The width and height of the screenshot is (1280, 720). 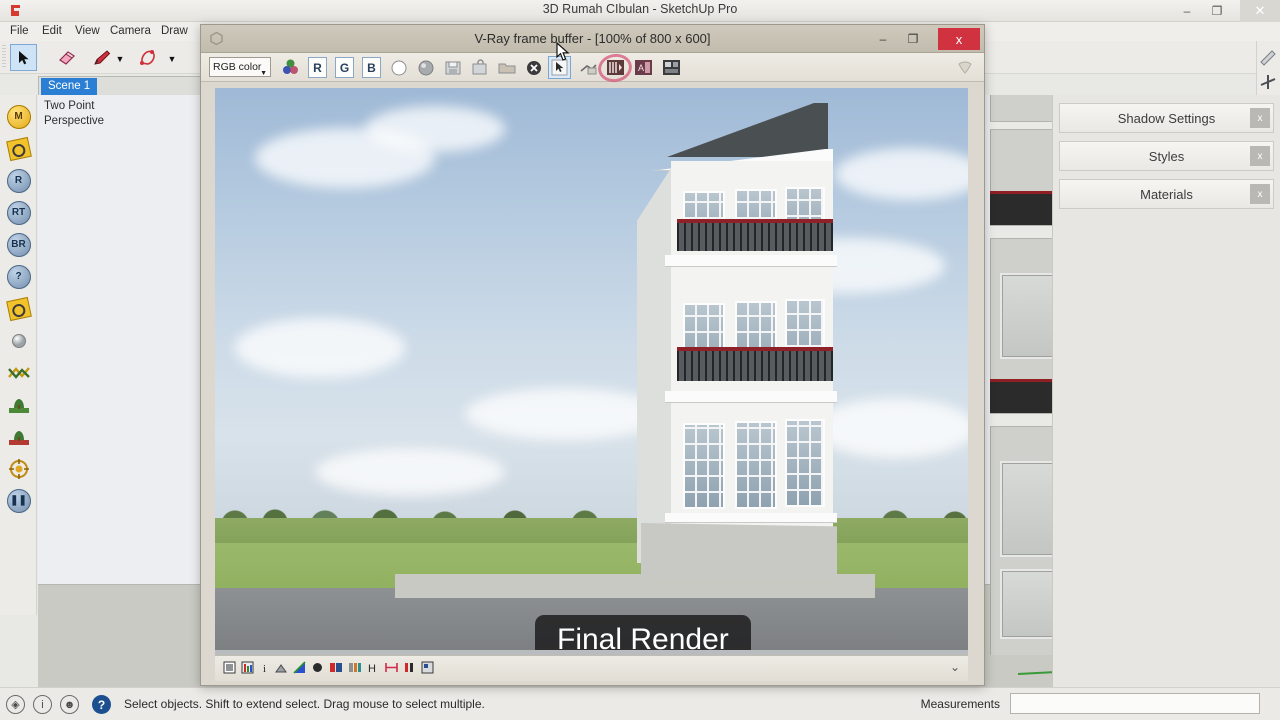 I want to click on pencil-tool-dropdown-caret: ▼, so click(x=120, y=59).